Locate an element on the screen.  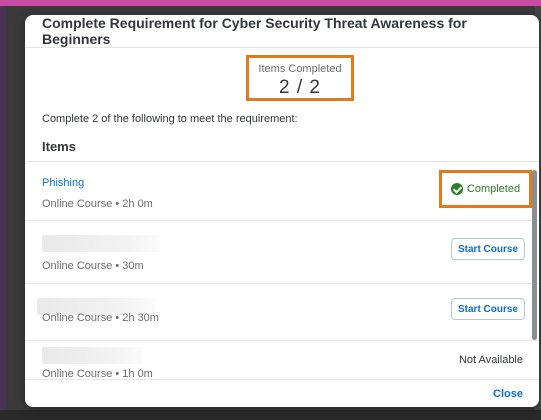
completed-label: Completed is located at coordinates (493, 189).